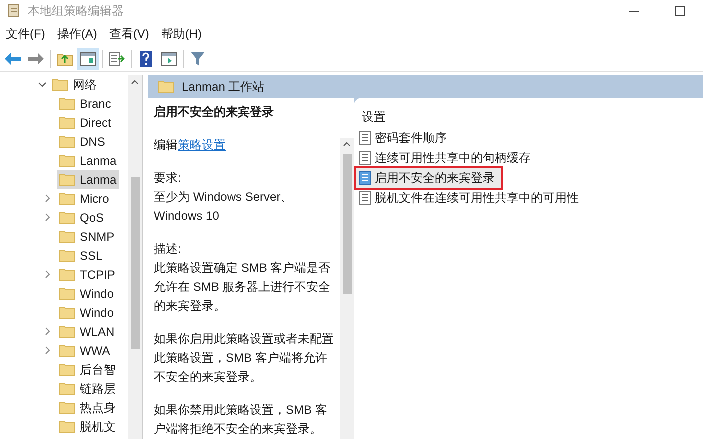 The image size is (703, 439). Describe the element at coordinates (428, 178) in the screenshot. I see `setting-item: 启用不安全的来宾登录` at that location.